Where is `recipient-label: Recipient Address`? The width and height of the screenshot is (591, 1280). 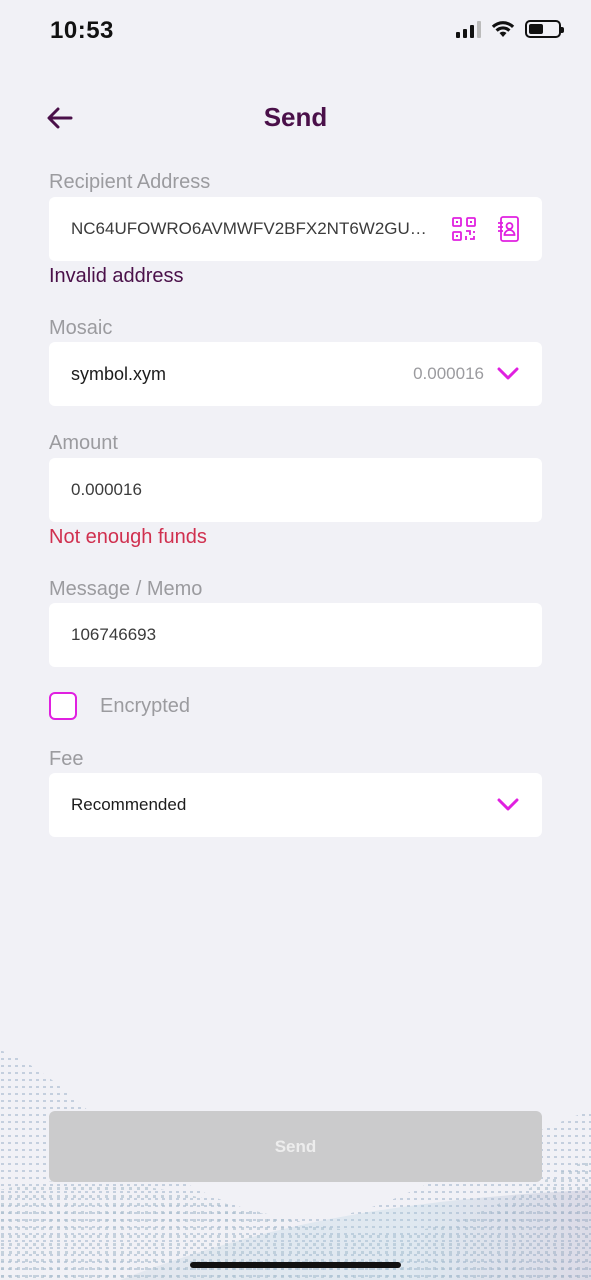
recipient-label: Recipient Address is located at coordinates (130, 182).